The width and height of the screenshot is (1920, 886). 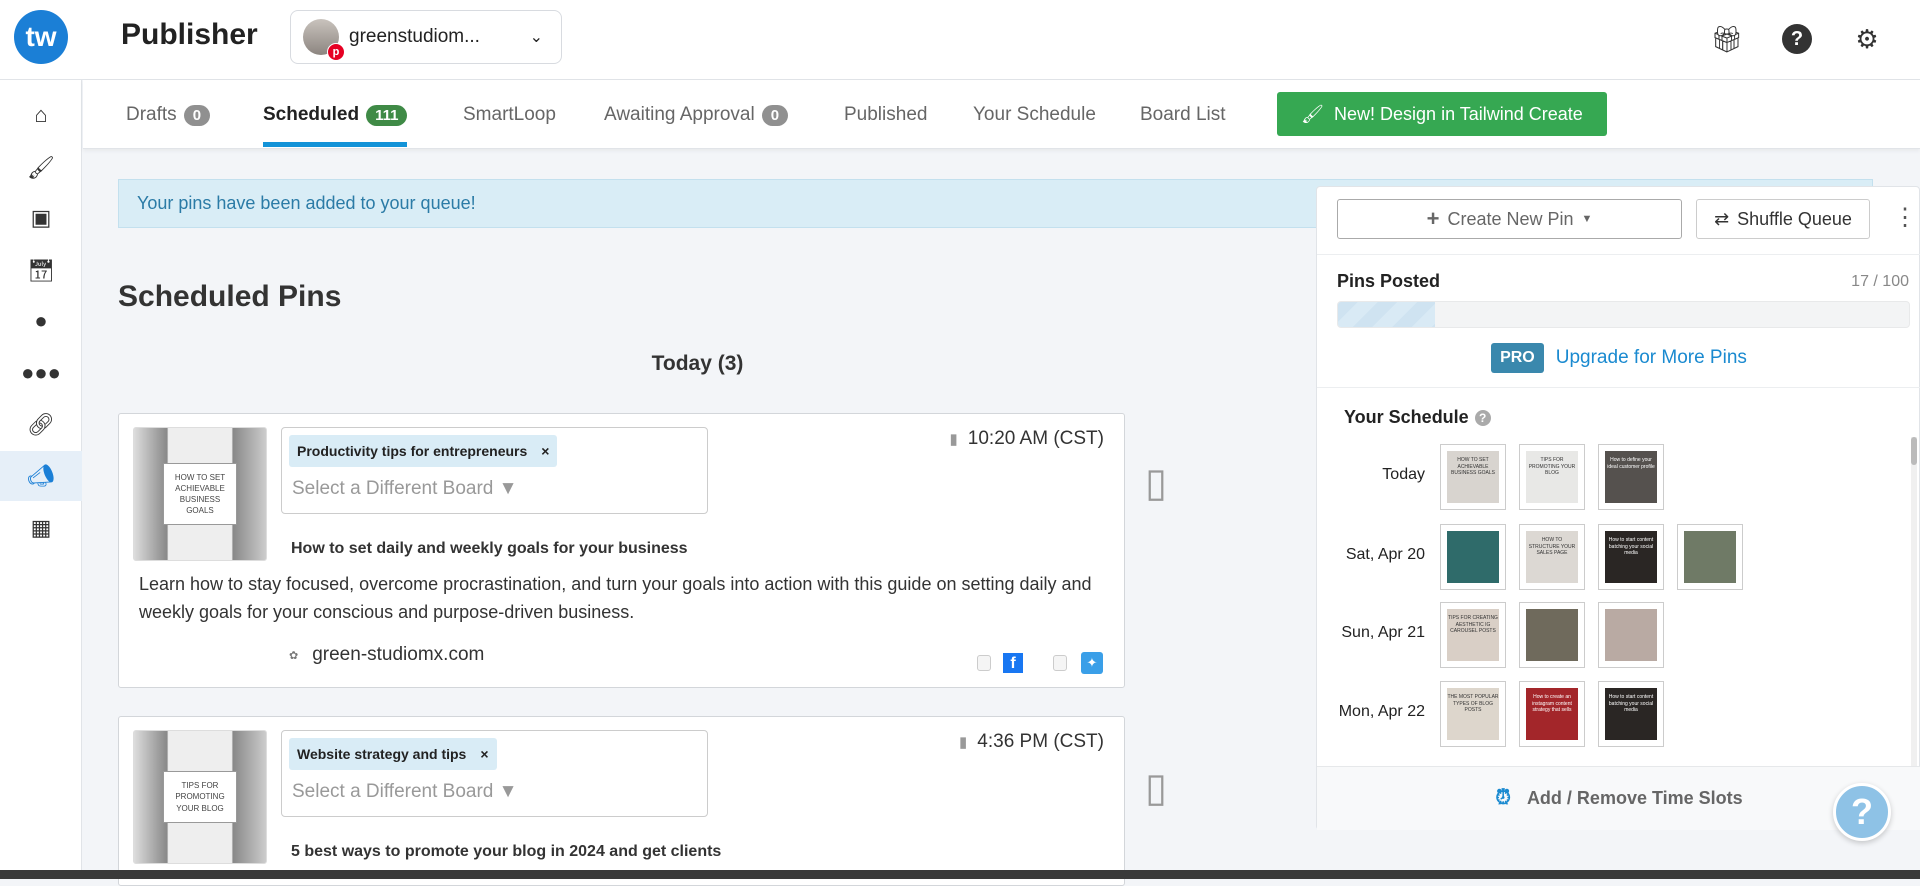 I want to click on button-label: Add / Remove Time Slots, so click(x=1634, y=798).